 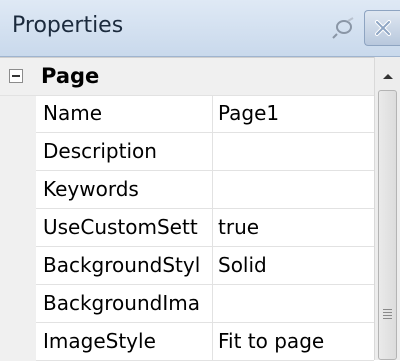 What do you see at coordinates (68, 25) in the screenshot?
I see `panel-title: Properties` at bounding box center [68, 25].